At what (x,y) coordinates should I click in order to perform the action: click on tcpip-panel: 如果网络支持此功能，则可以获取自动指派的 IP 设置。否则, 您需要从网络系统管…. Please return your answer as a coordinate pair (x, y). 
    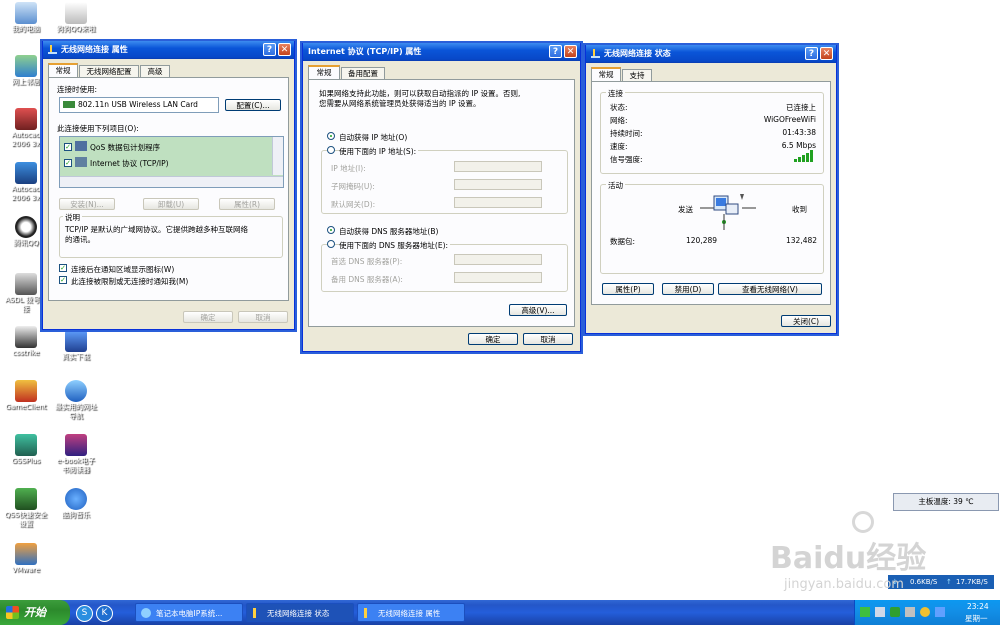
    Looking at the image, I should click on (441, 203).